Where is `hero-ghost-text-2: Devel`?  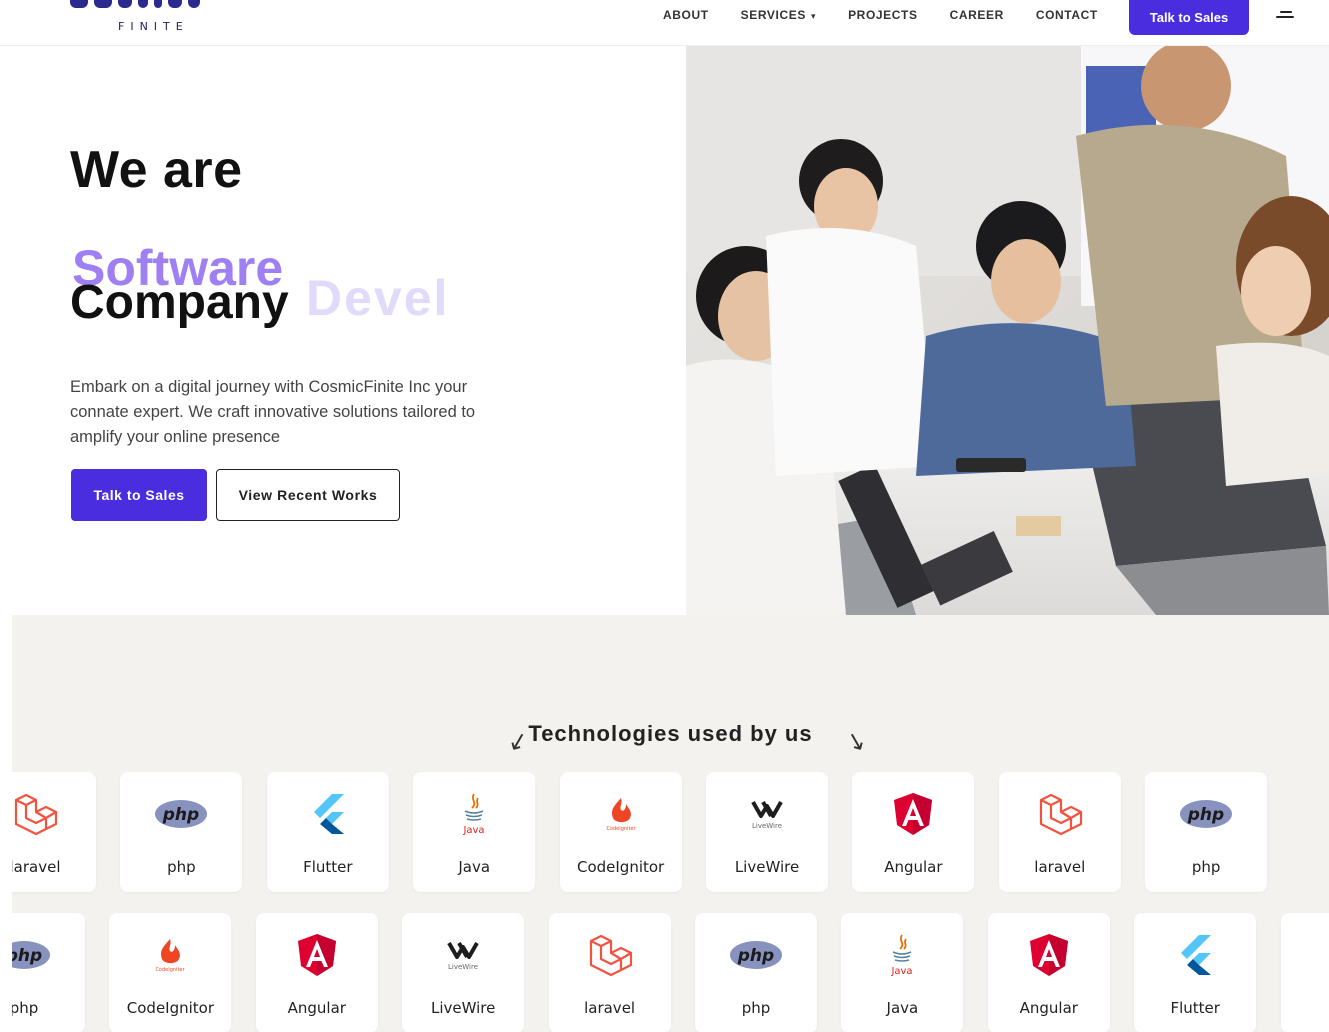 hero-ghost-text-2: Devel is located at coordinates (378, 298).